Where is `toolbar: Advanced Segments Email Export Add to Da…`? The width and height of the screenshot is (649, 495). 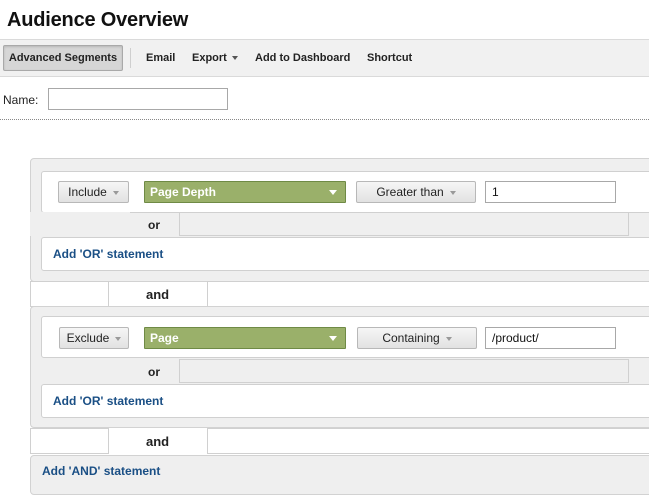
toolbar: Advanced Segments Email Export Add to Da… is located at coordinates (324, 58).